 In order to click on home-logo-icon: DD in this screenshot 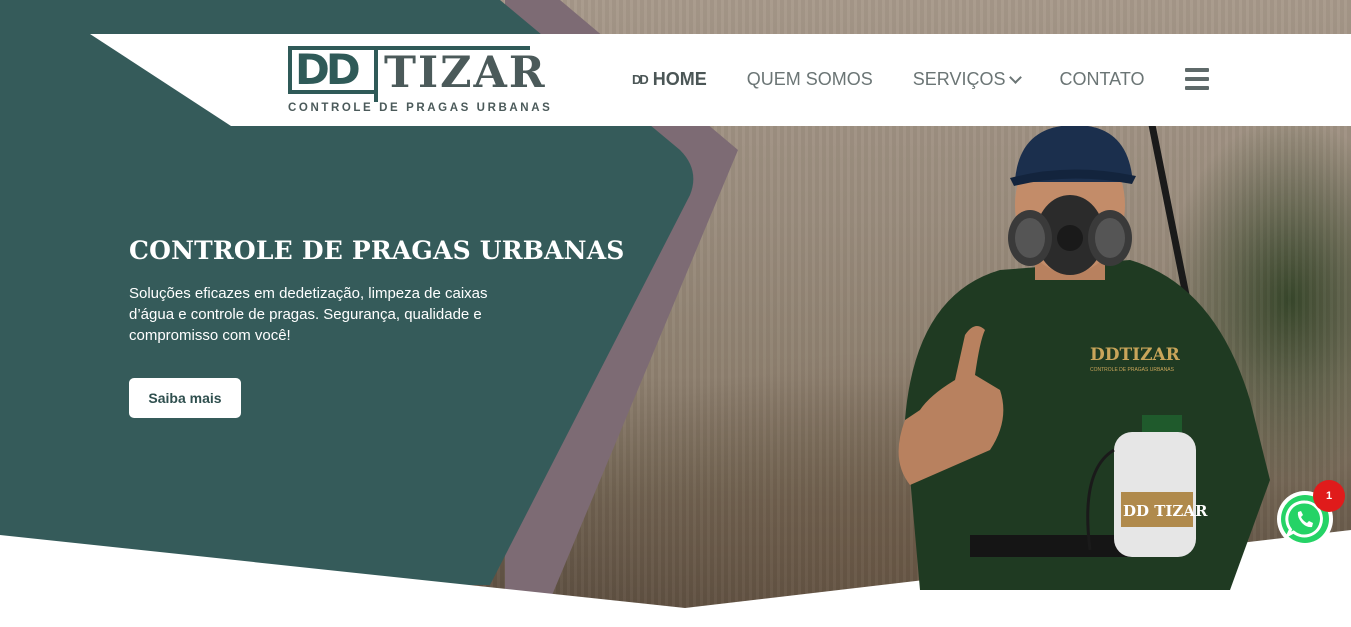, I will do `click(640, 79)`.